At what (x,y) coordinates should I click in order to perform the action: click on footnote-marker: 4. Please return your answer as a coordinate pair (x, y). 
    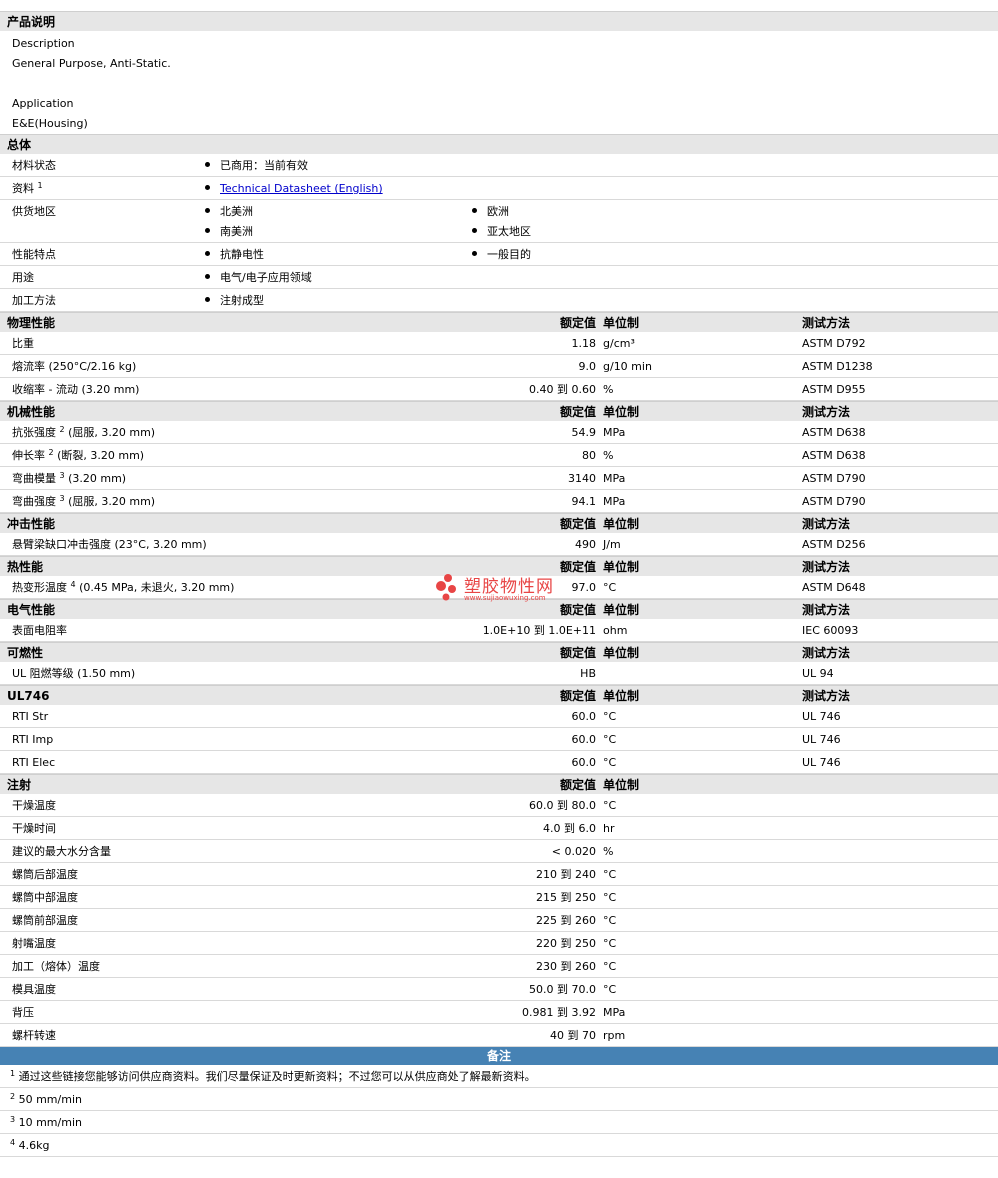
    Looking at the image, I should click on (73, 584).